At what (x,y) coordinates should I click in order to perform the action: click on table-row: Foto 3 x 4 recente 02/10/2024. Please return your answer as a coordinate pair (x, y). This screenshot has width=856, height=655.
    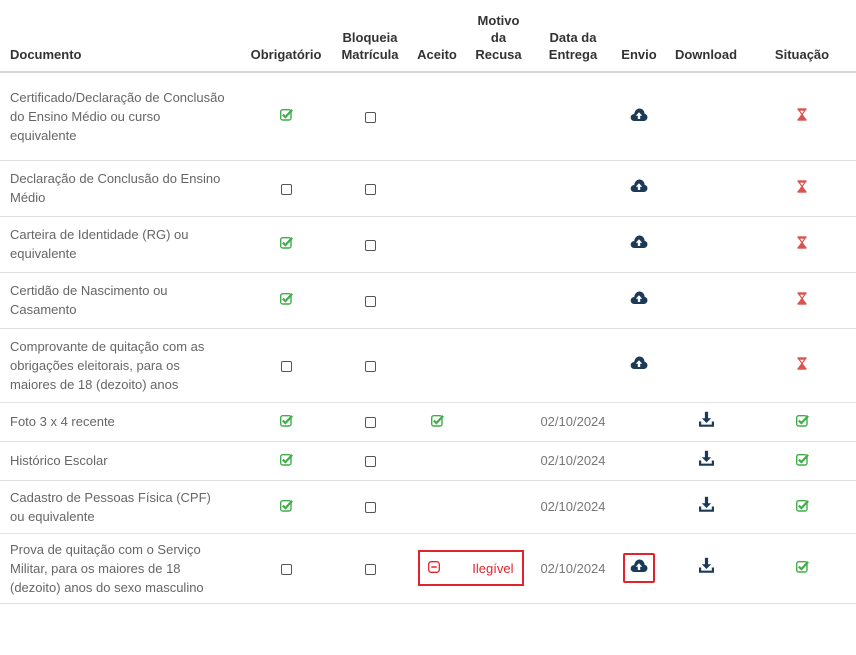
    Looking at the image, I should click on (428, 422).